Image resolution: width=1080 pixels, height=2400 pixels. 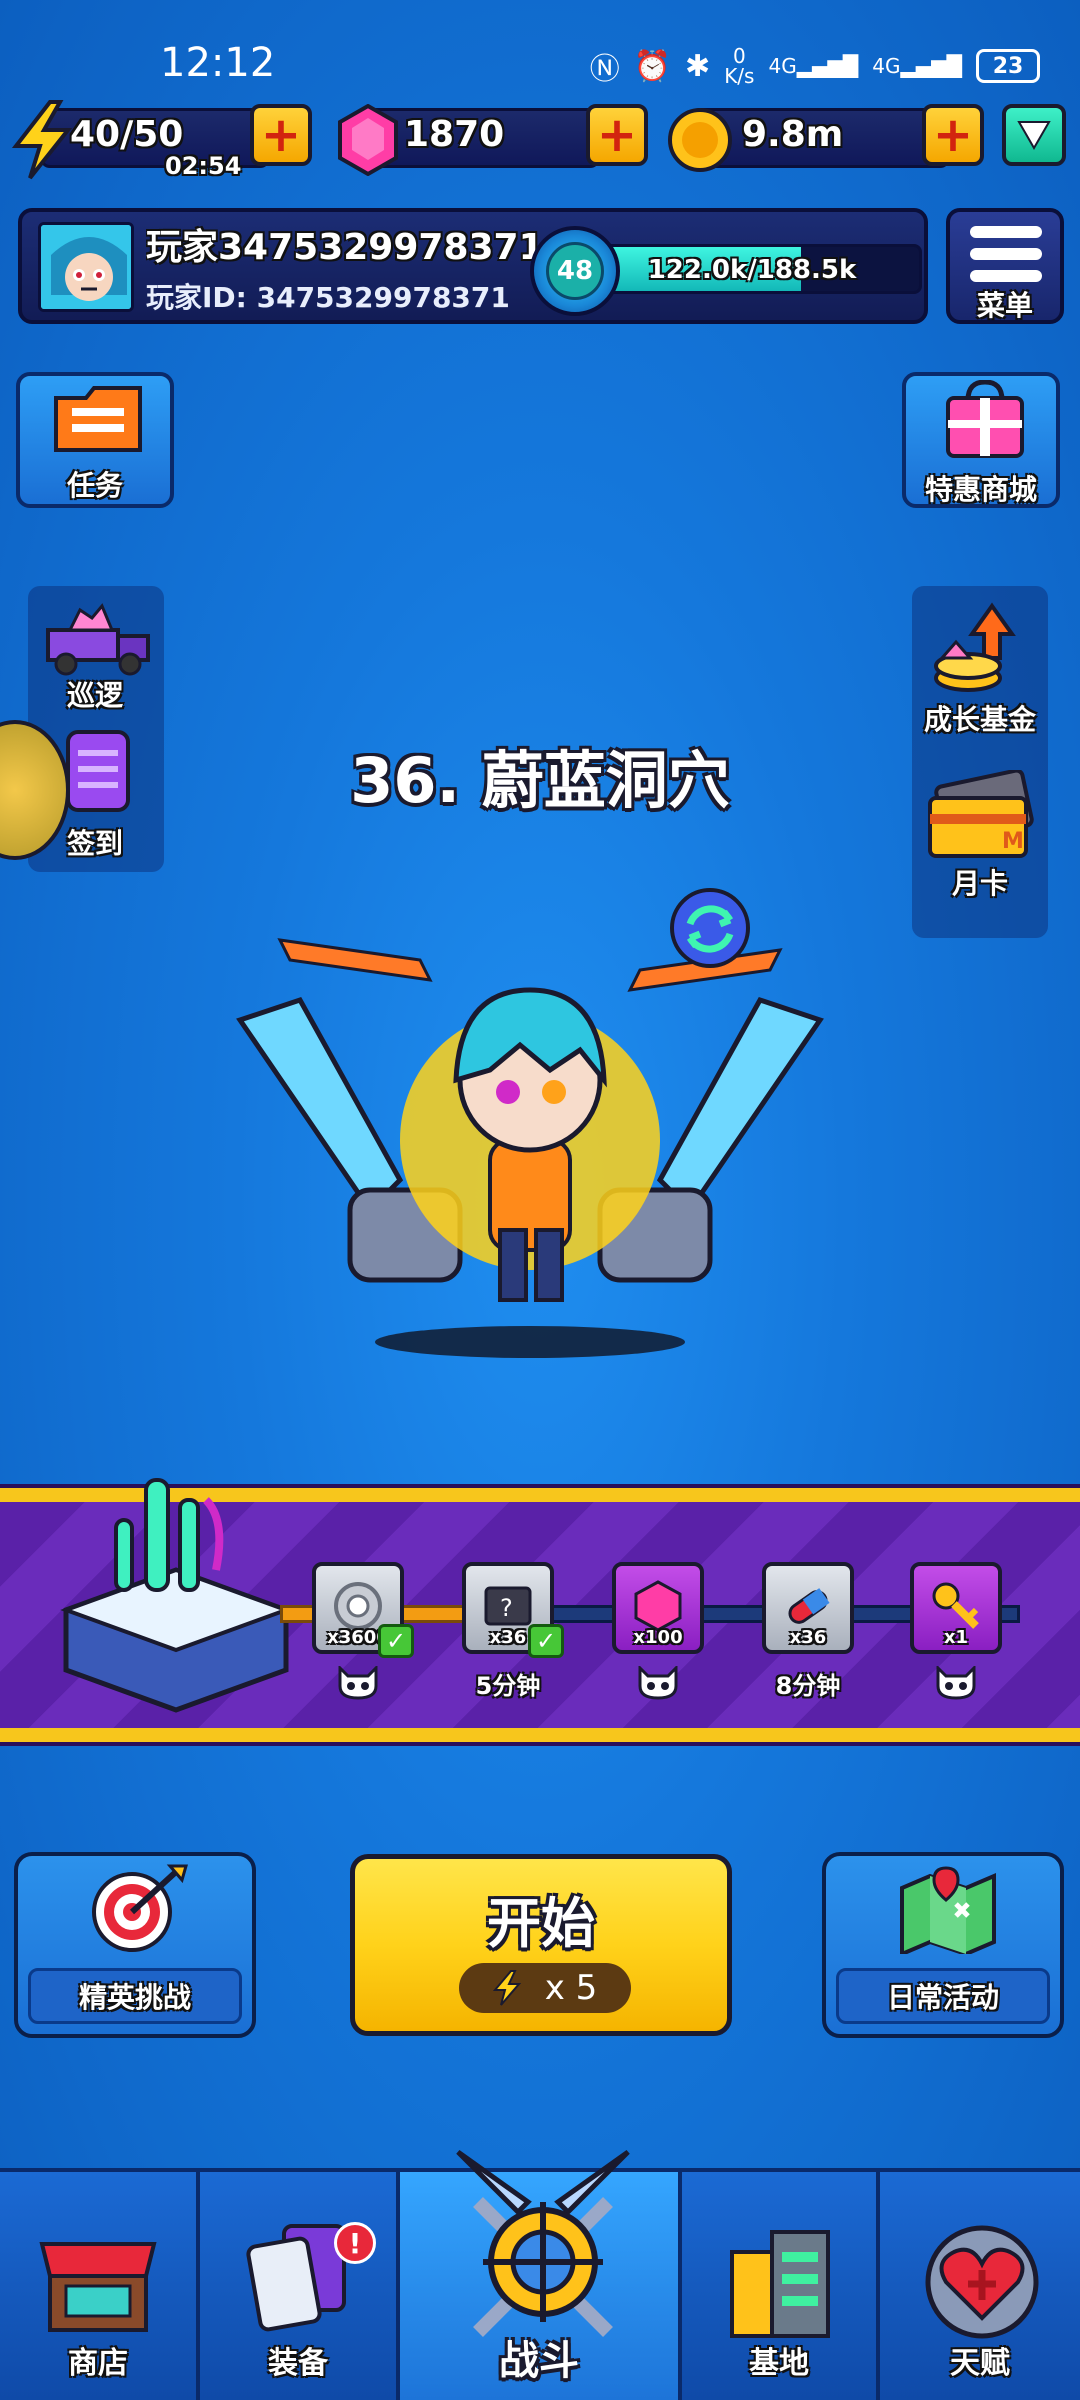 I want to click on nav-base-label: 基地, so click(x=779, y=2363).